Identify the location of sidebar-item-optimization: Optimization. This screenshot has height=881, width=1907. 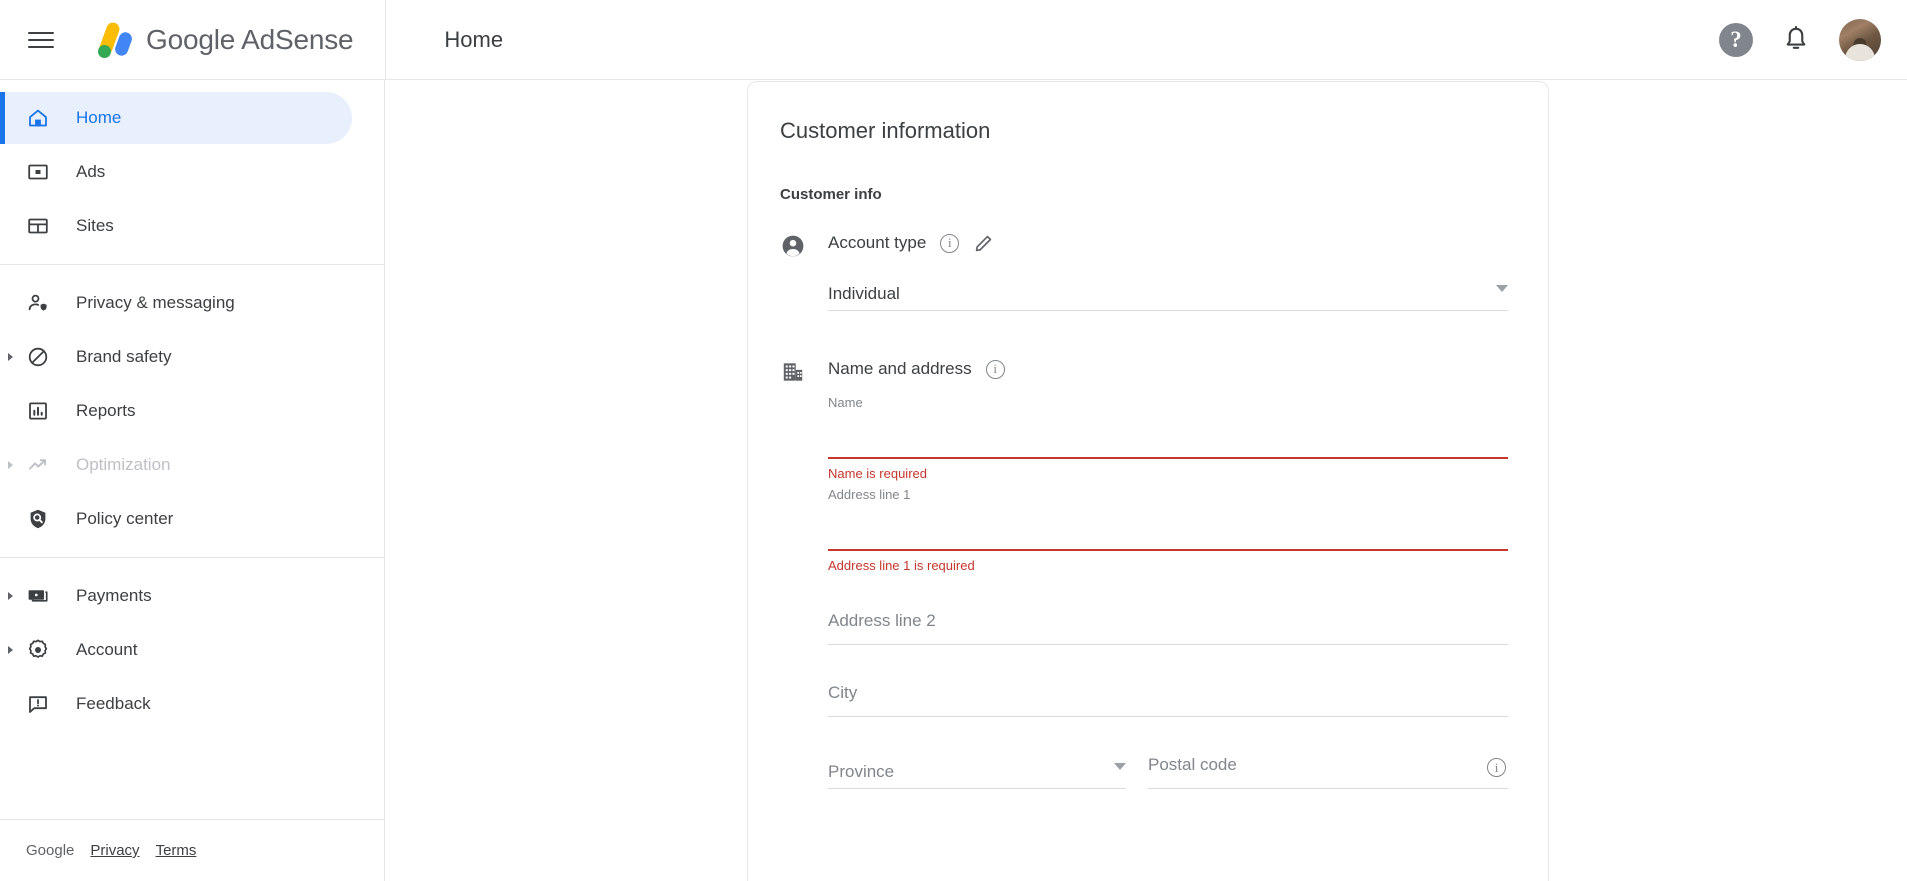
(176, 465).